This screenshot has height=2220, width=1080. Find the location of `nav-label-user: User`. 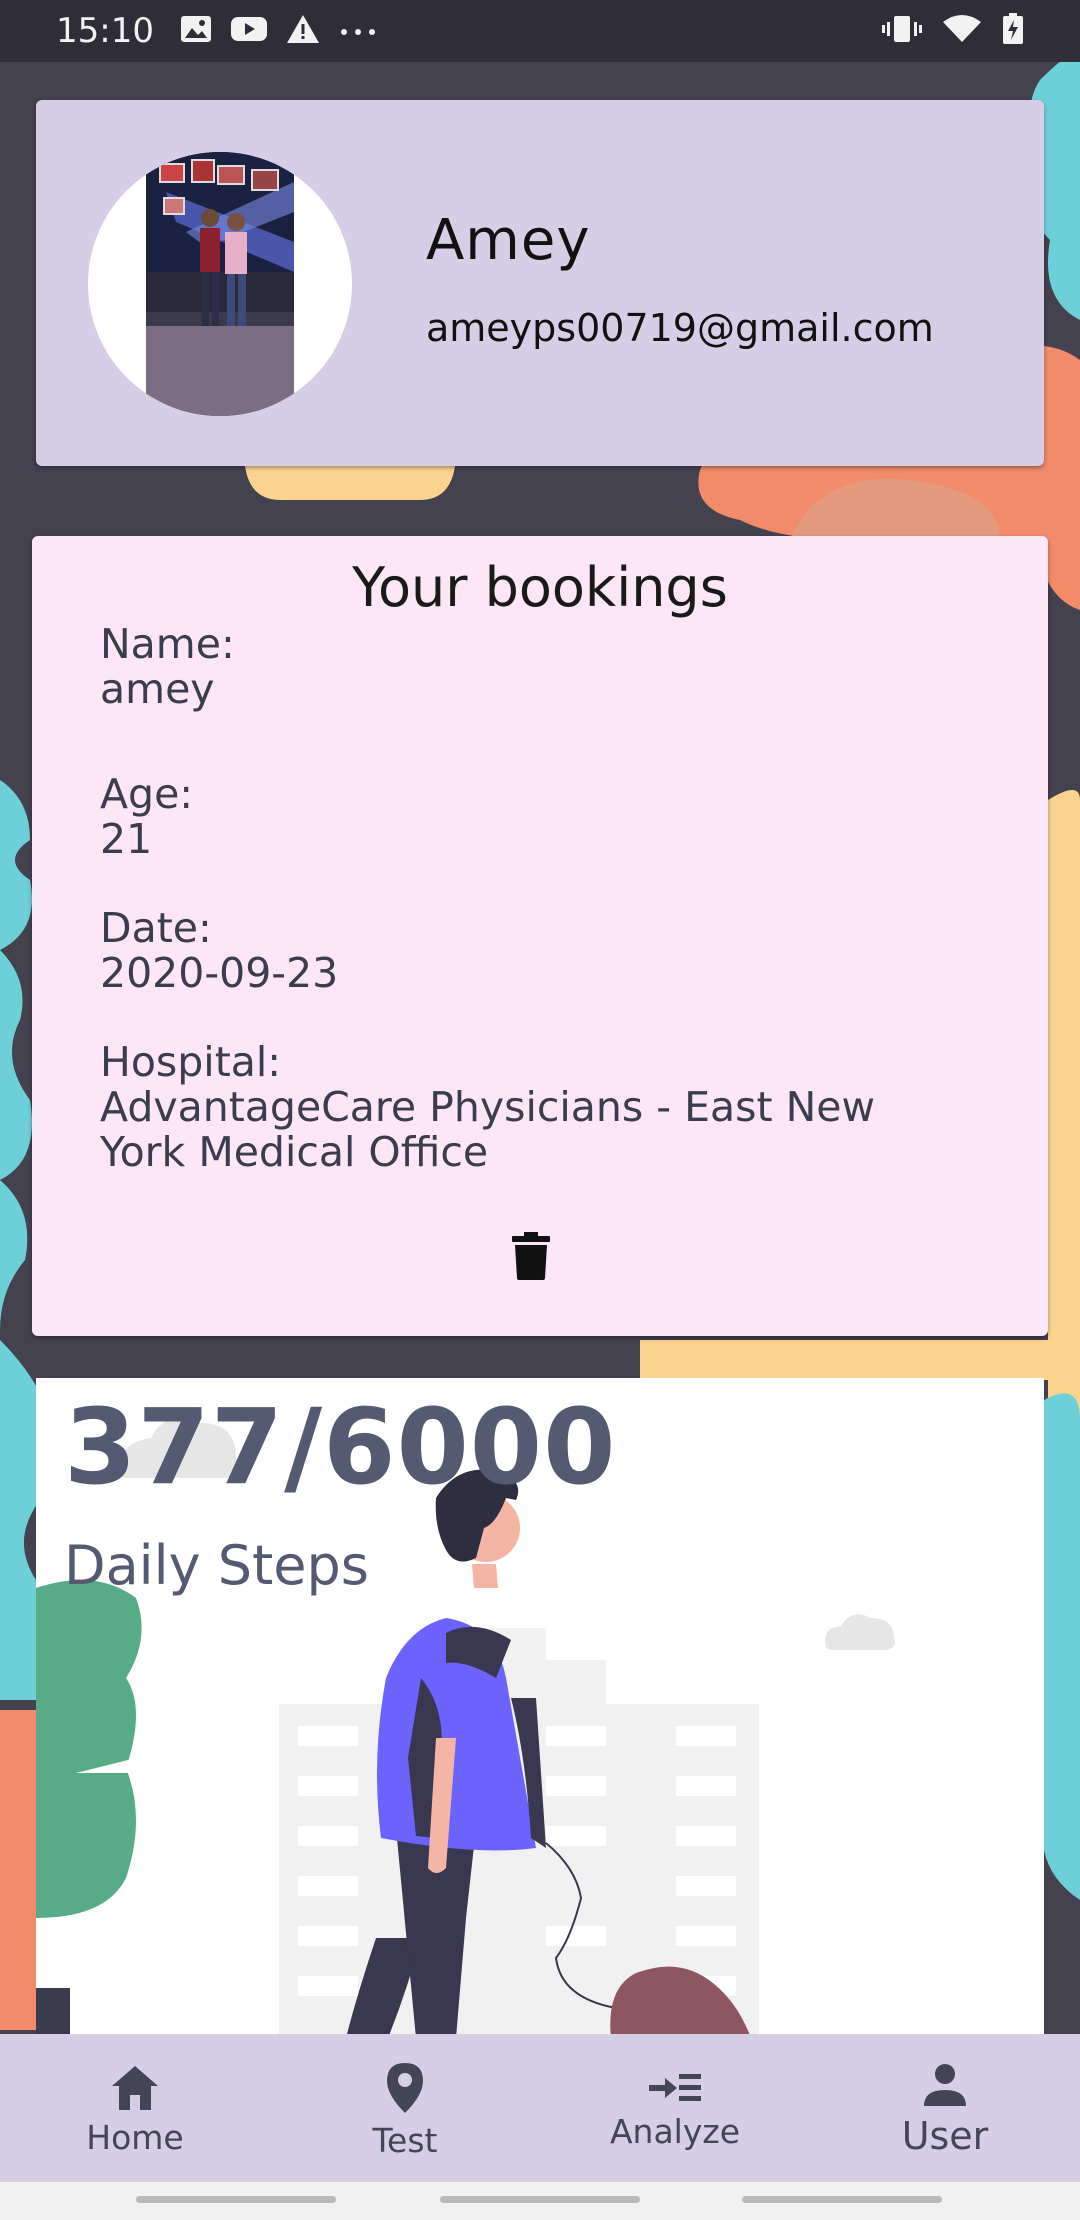

nav-label-user: User is located at coordinates (945, 2136).